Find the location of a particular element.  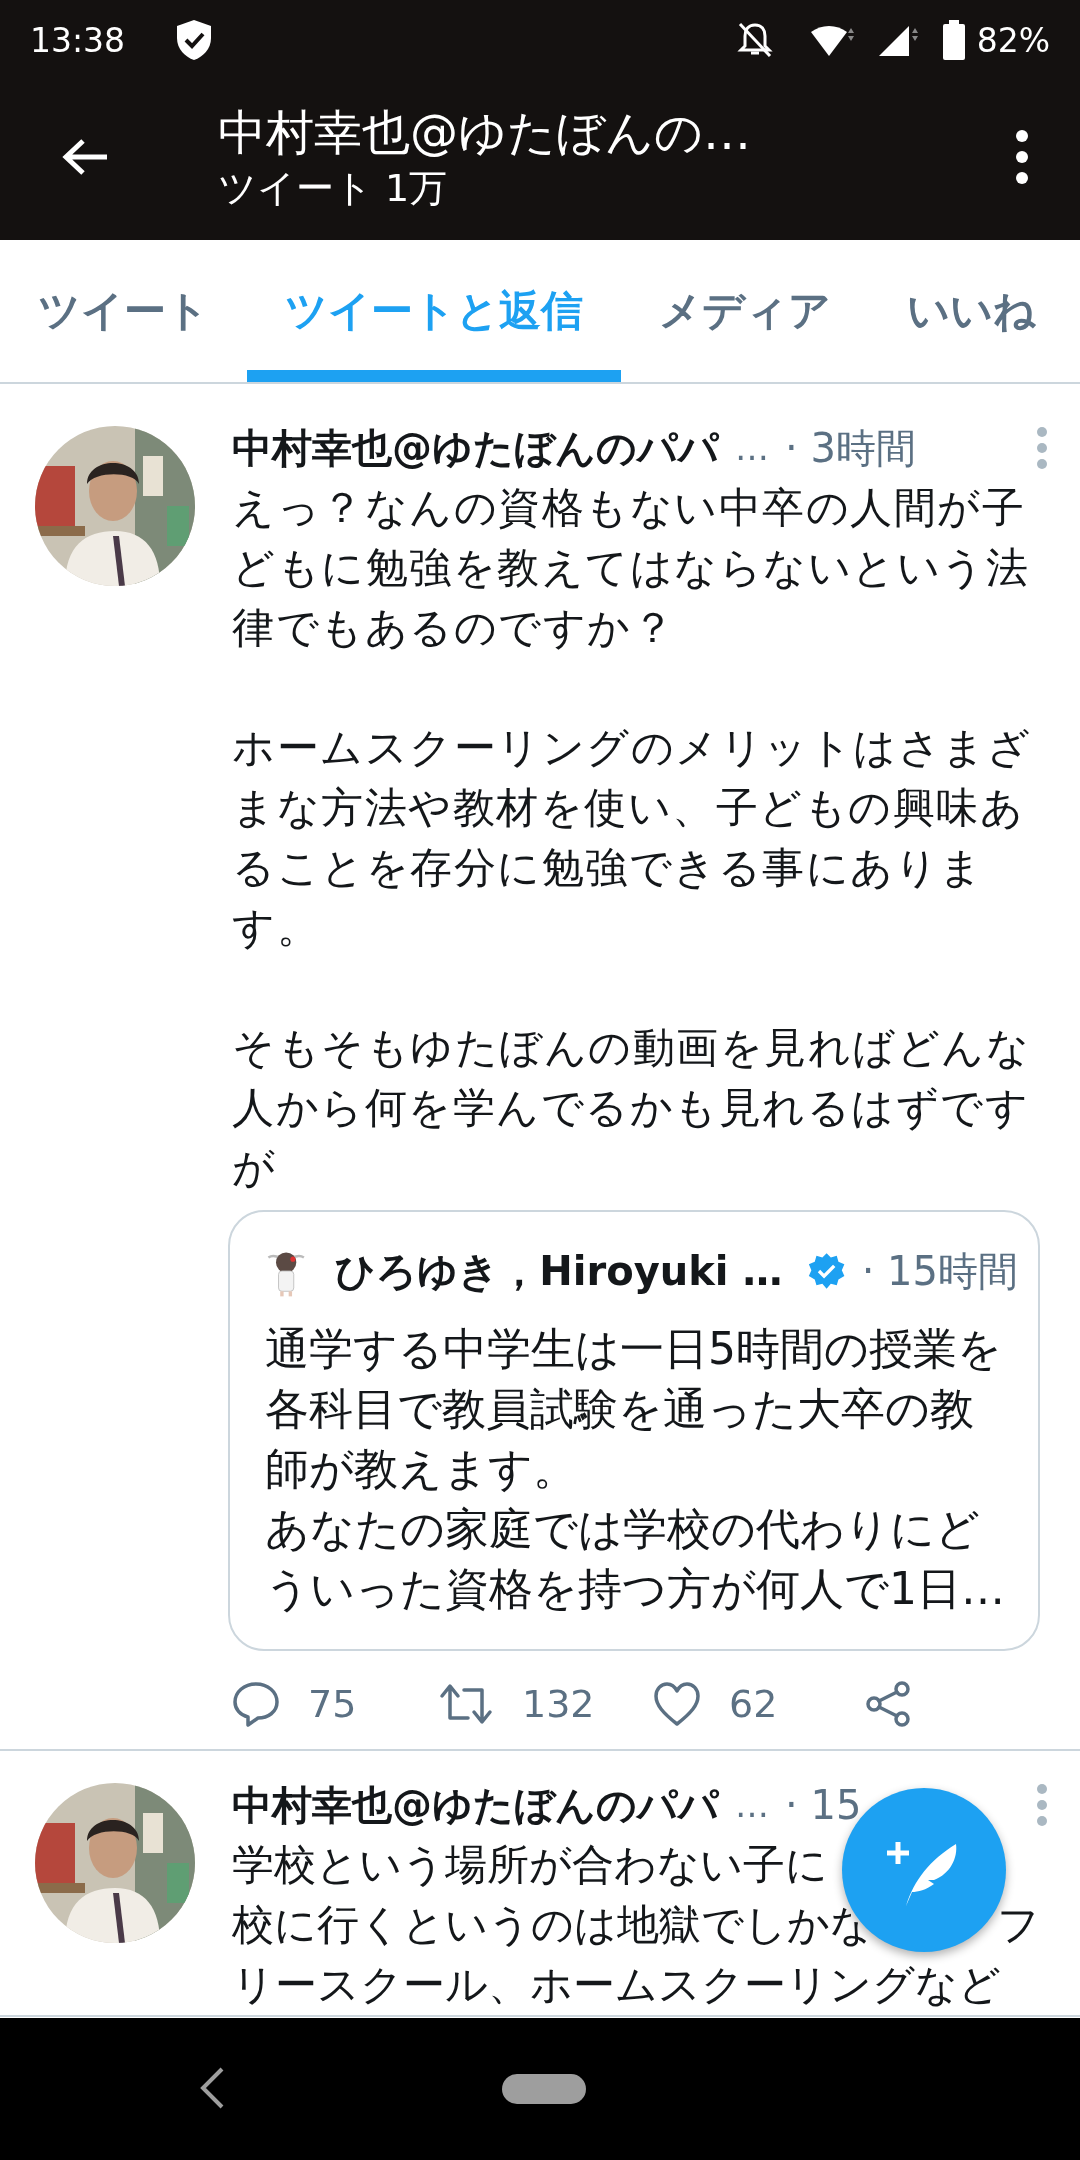

tweet-count: ツイート 1万 is located at coordinates (333, 188).